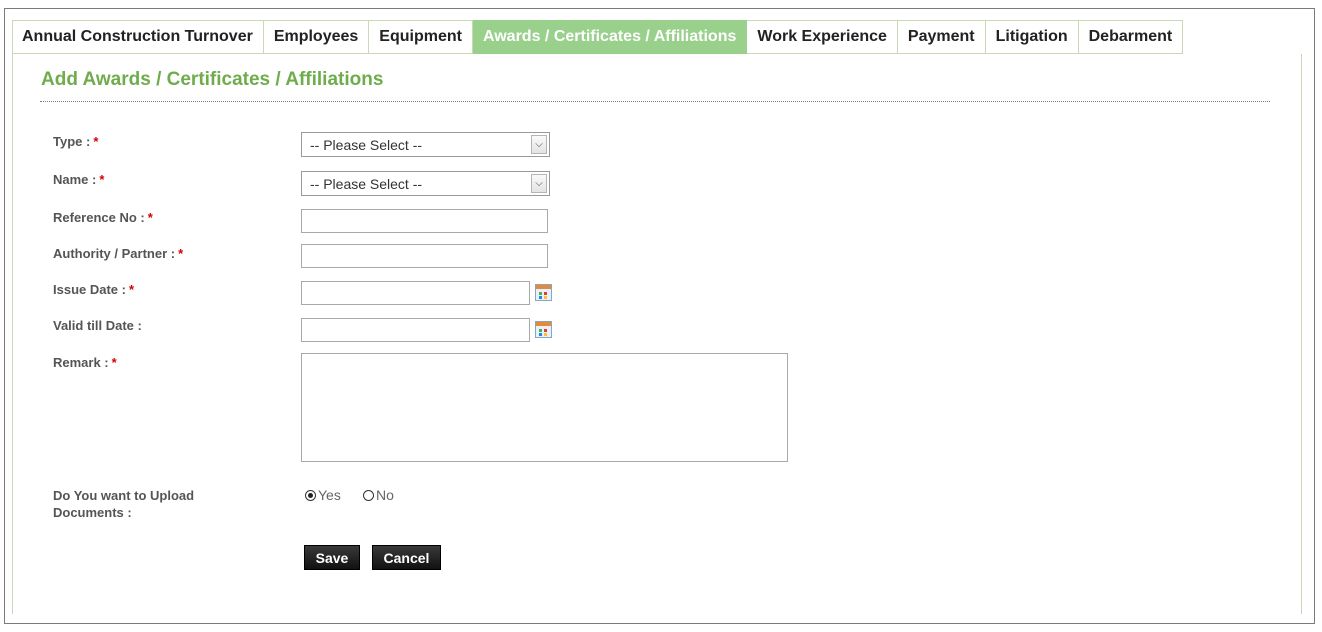 This screenshot has width=1322, height=632. Describe the element at coordinates (655, 101) in the screenshot. I see `title-divider` at that location.